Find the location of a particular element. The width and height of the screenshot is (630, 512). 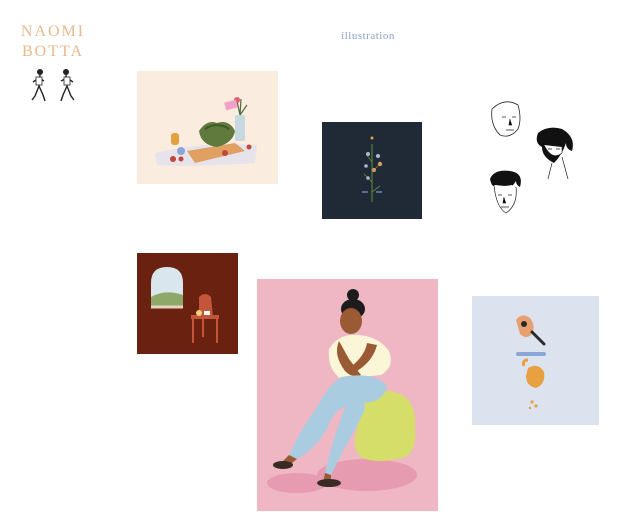

nav-illustration-link: illustration is located at coordinates (368, 36).